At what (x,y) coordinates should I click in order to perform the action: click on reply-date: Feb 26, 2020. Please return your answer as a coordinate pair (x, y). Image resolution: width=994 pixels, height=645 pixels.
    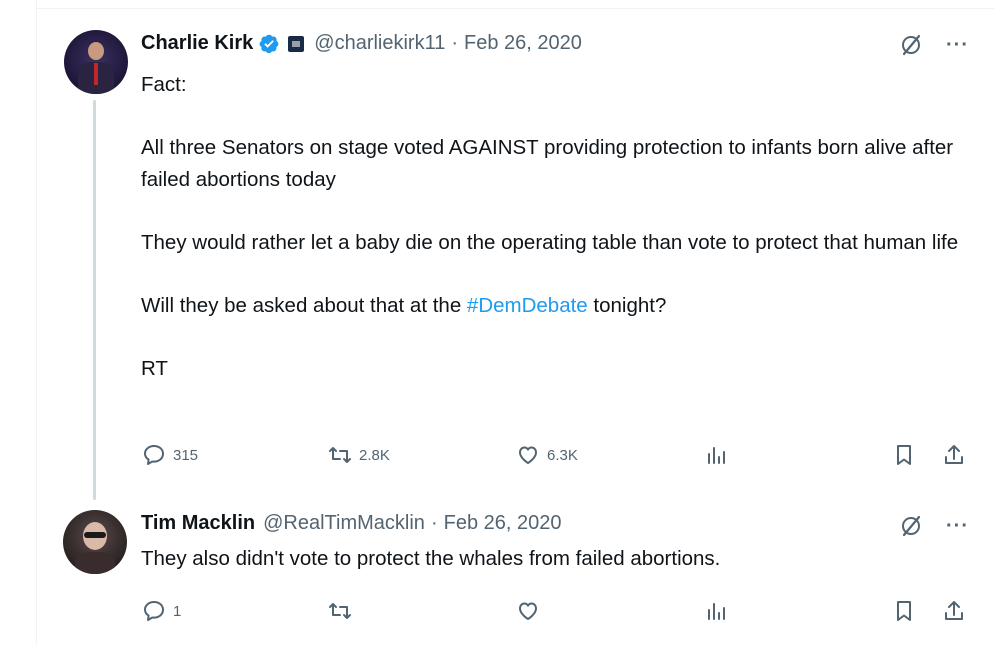
    Looking at the image, I should click on (503, 523).